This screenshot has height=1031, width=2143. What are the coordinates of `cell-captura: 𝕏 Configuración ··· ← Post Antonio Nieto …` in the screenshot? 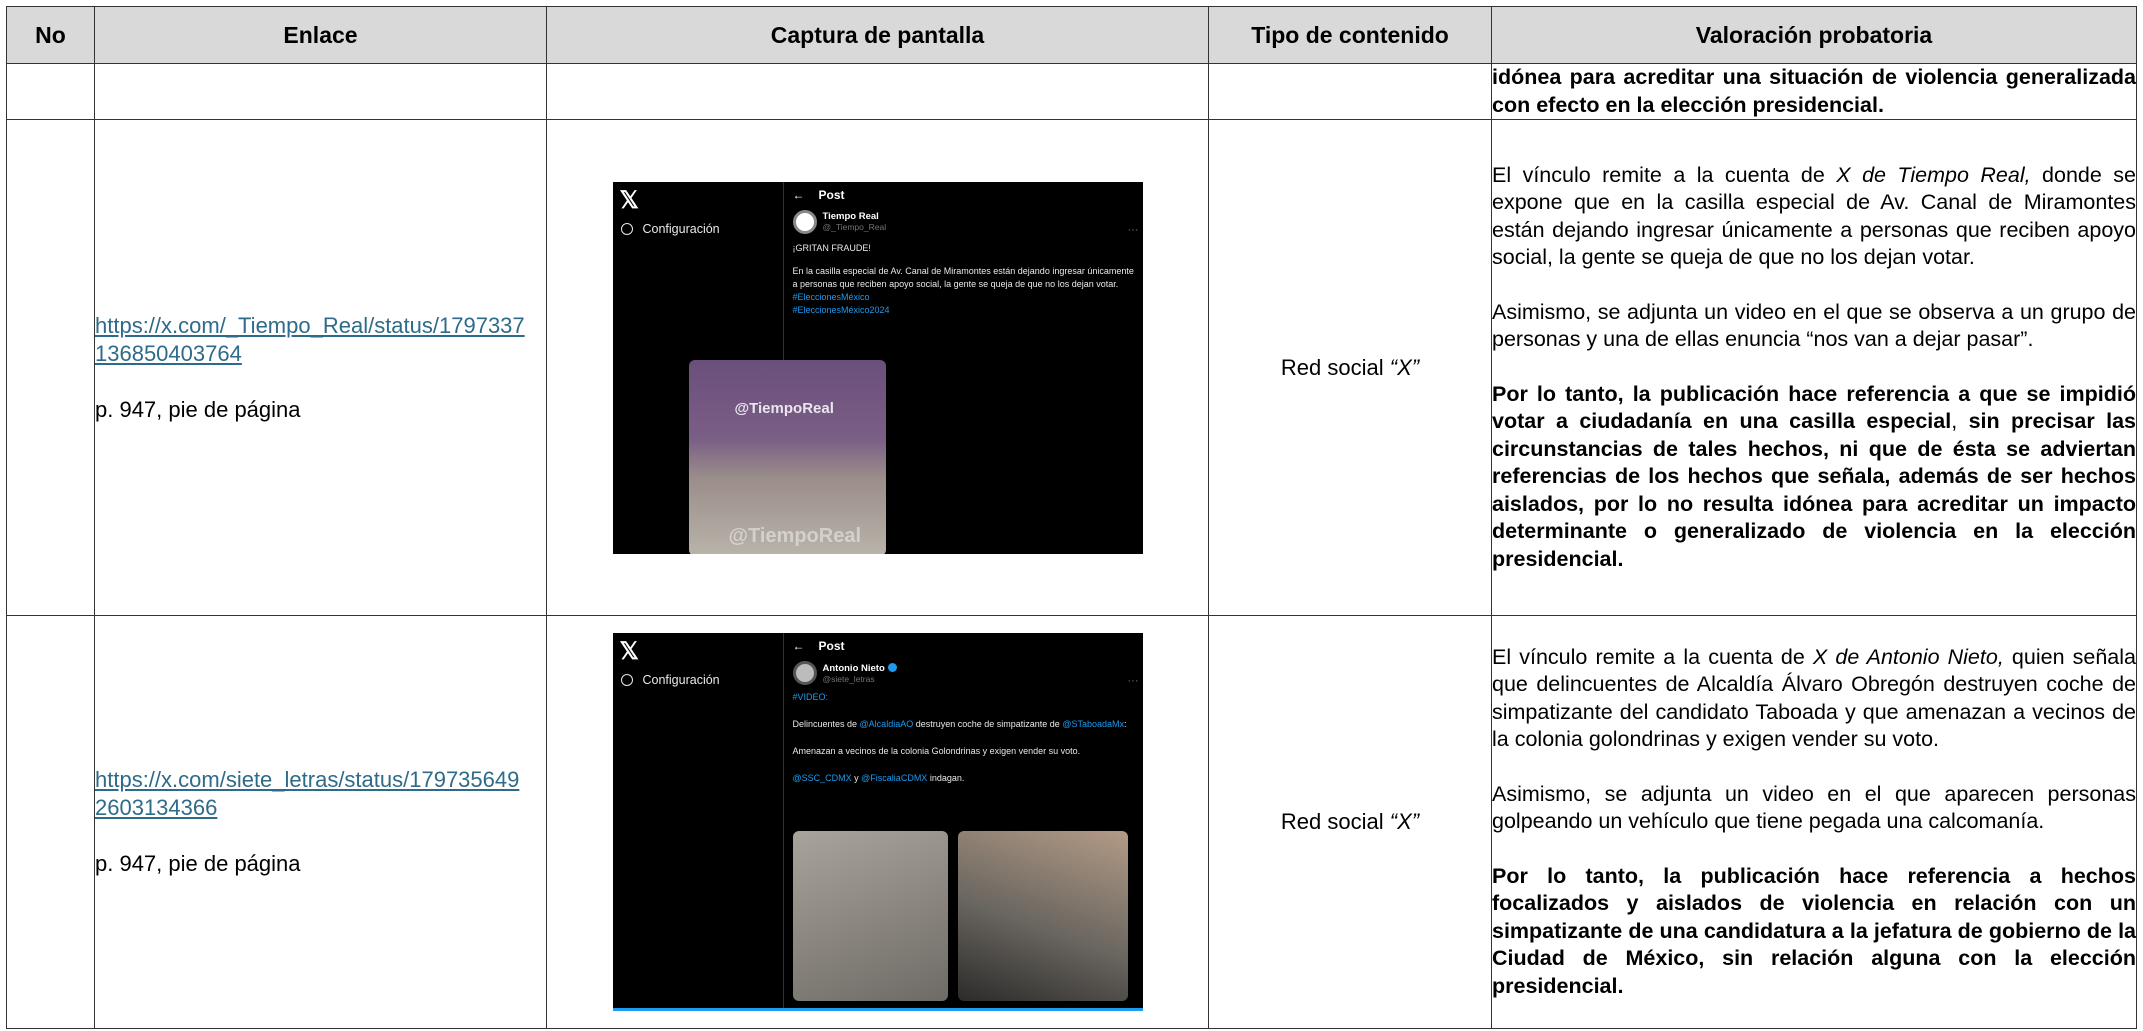 It's located at (877, 822).